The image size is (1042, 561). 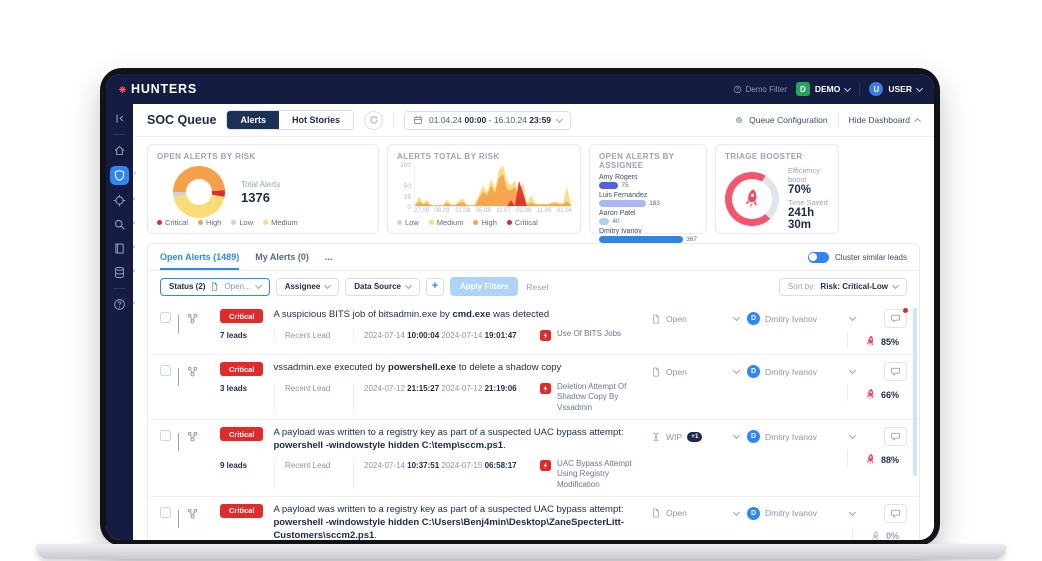 What do you see at coordinates (842, 286) in the screenshot?
I see `sort-dropdown: Sort by: Risk: Critical-Low` at bounding box center [842, 286].